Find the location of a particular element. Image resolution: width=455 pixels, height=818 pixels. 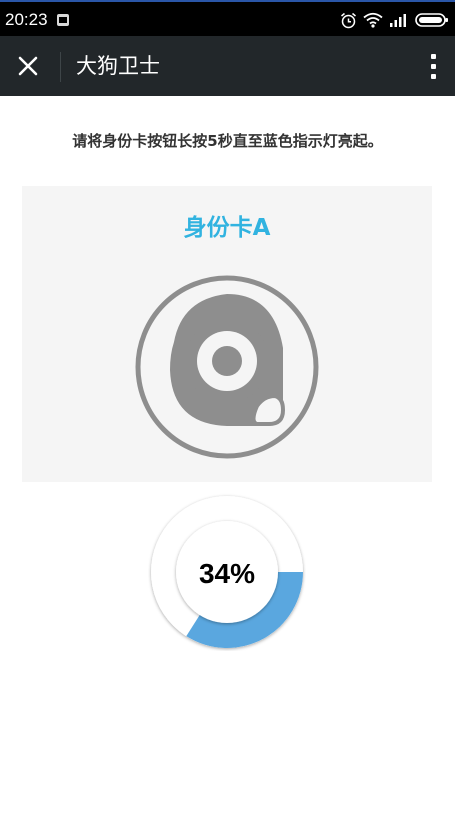

close-icon is located at coordinates (28, 66).